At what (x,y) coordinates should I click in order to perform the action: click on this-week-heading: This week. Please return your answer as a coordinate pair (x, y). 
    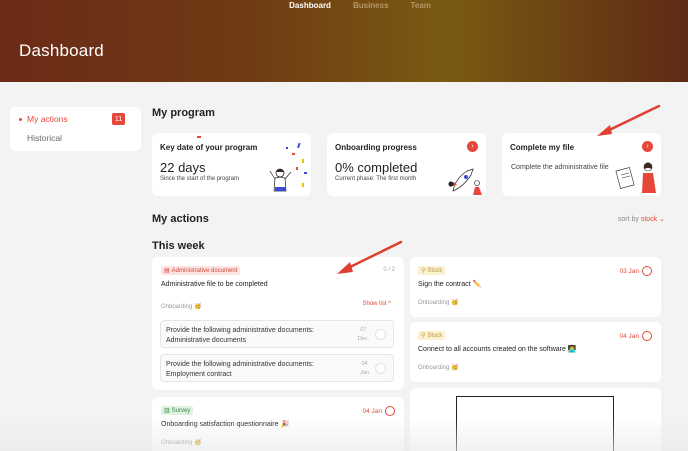
    Looking at the image, I should click on (178, 246).